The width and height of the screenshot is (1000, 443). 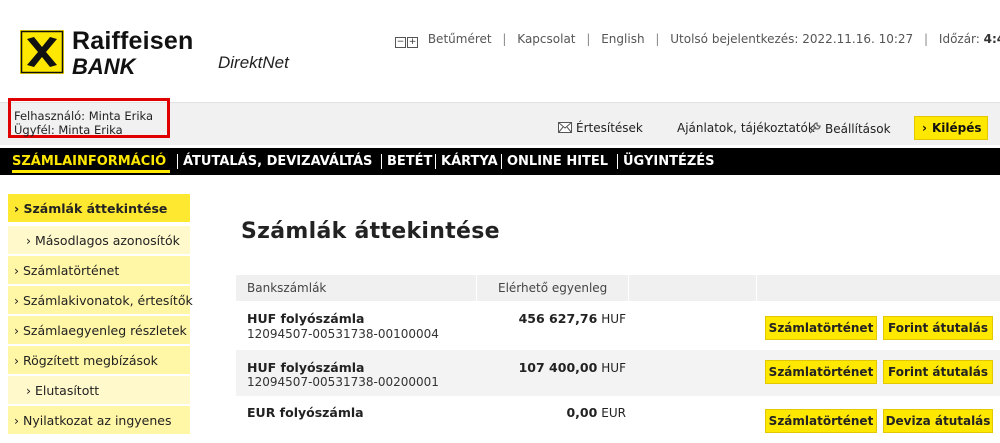 I want to click on sidebar-item-balance-details: › Számlaegyenleg részletek, so click(x=99, y=330).